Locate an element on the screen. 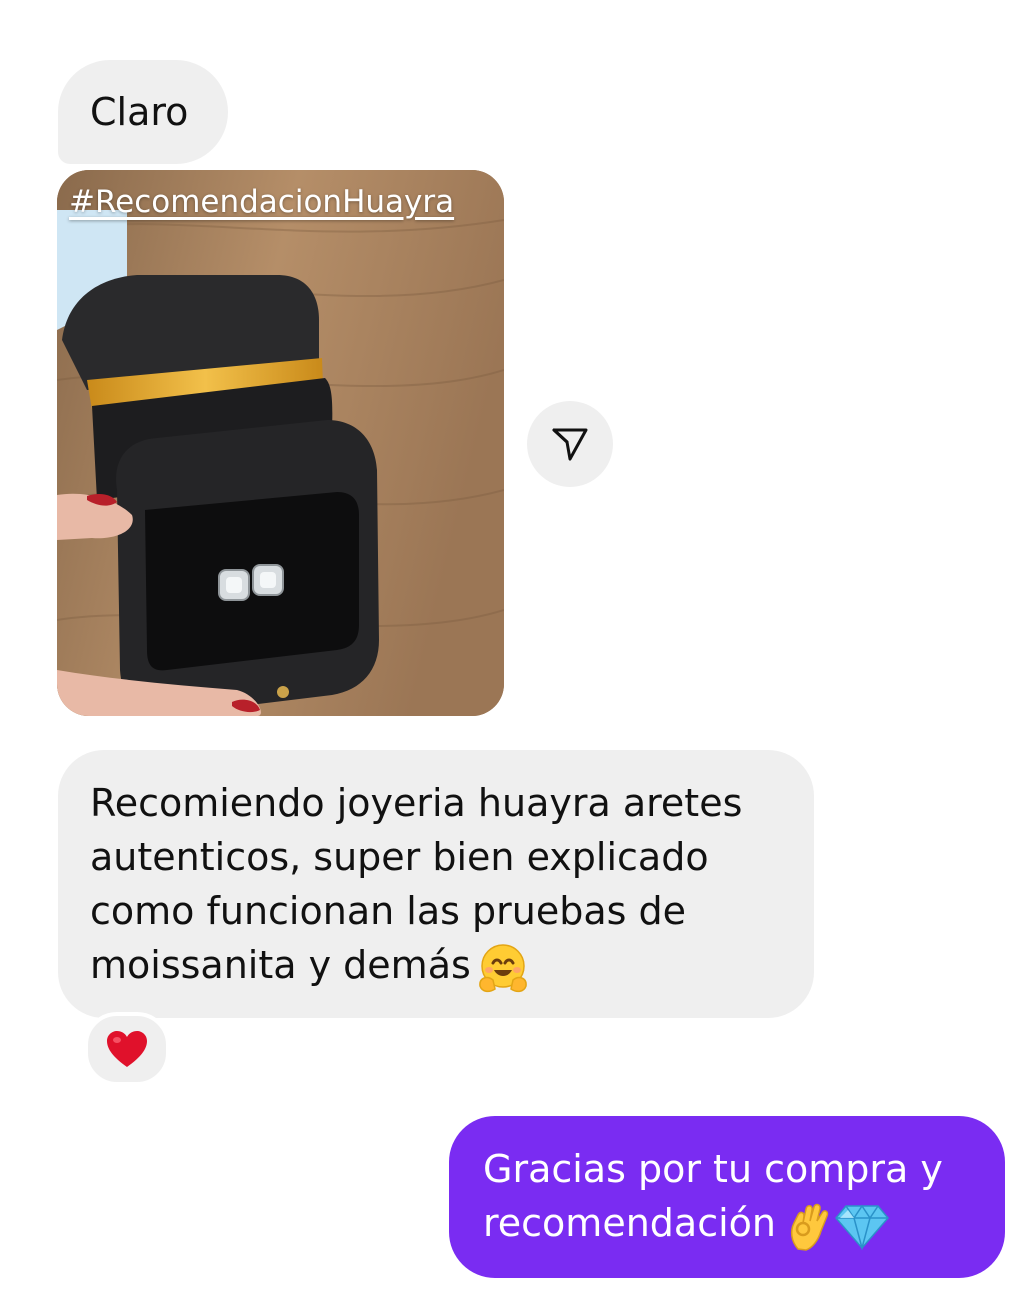 The height and width of the screenshot is (1301, 1018). message-bubble-reply: Gracias por tu compra y recomendación is located at coordinates (727, 1197).